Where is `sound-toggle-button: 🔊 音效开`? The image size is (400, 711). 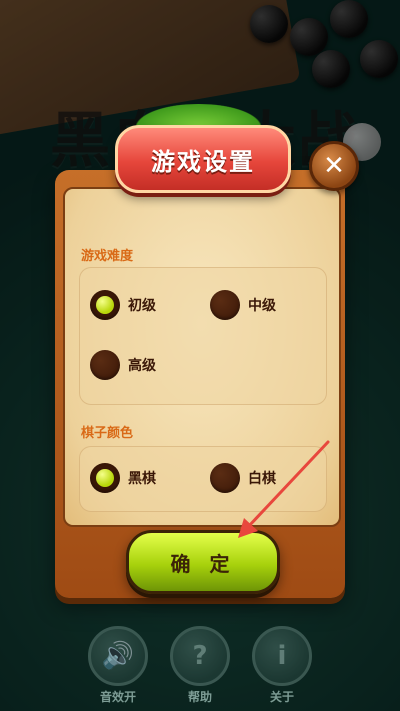
sound-toggle-button: 🔊 音效开 is located at coordinates (118, 665).